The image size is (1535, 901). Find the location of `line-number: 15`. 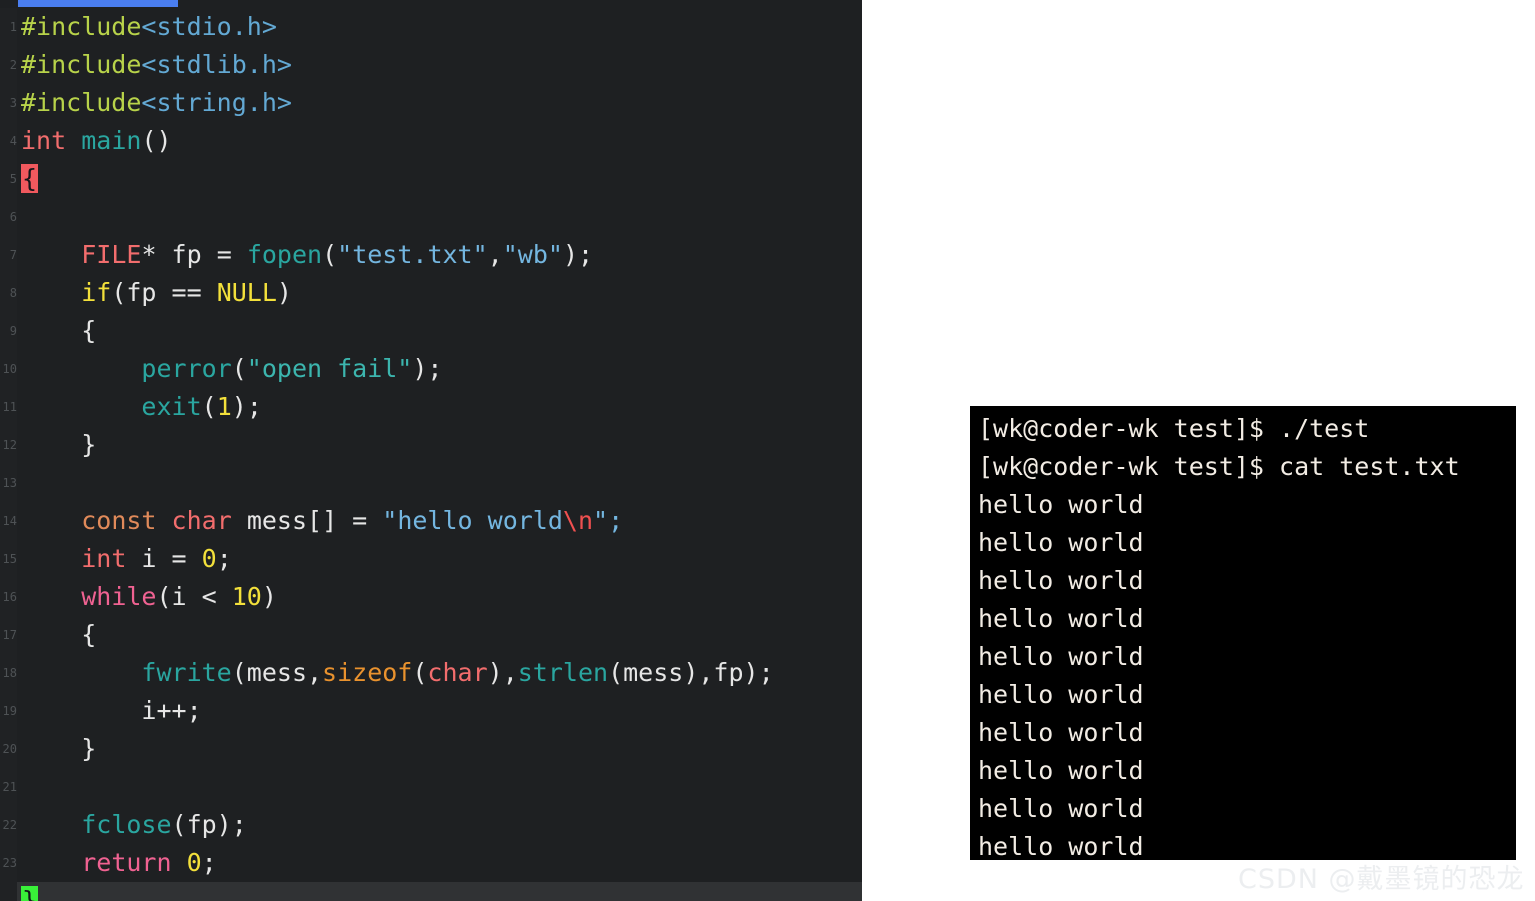

line-number: 15 is located at coordinates (9, 559).